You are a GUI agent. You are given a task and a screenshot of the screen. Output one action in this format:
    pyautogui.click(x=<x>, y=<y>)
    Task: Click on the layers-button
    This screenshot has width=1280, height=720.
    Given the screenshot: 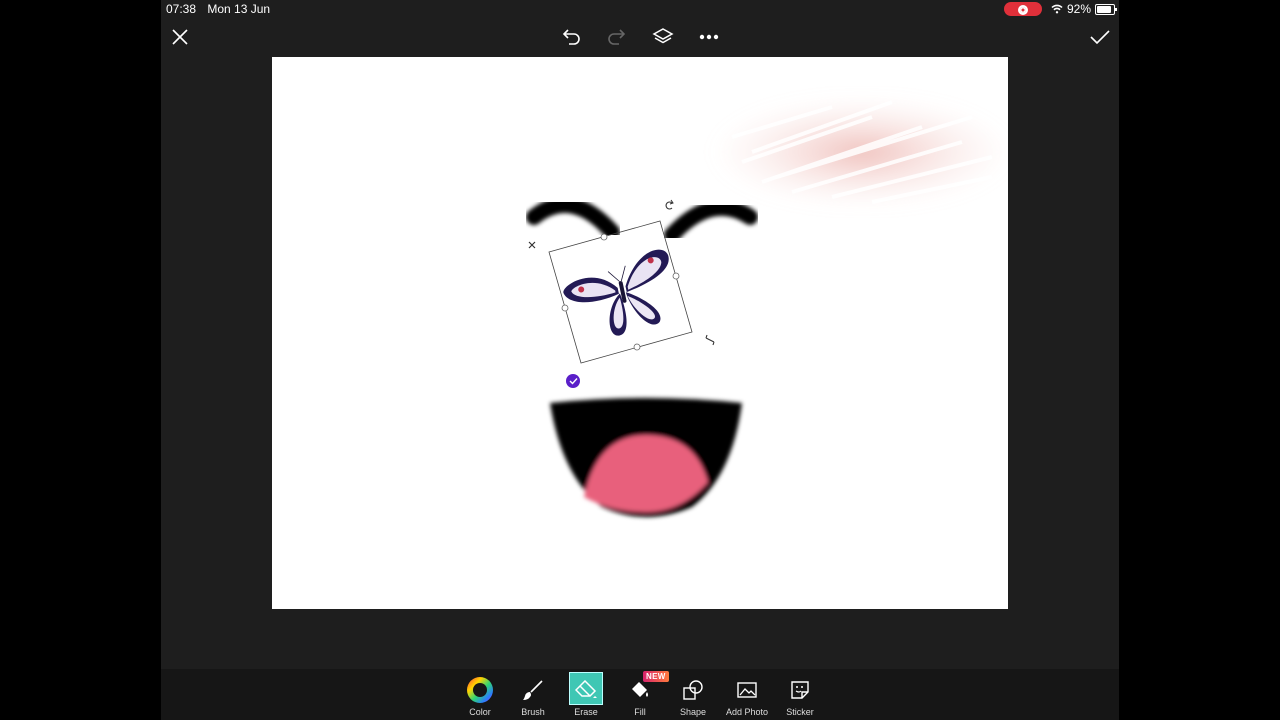 What is the action you would take?
    pyautogui.click(x=663, y=37)
    